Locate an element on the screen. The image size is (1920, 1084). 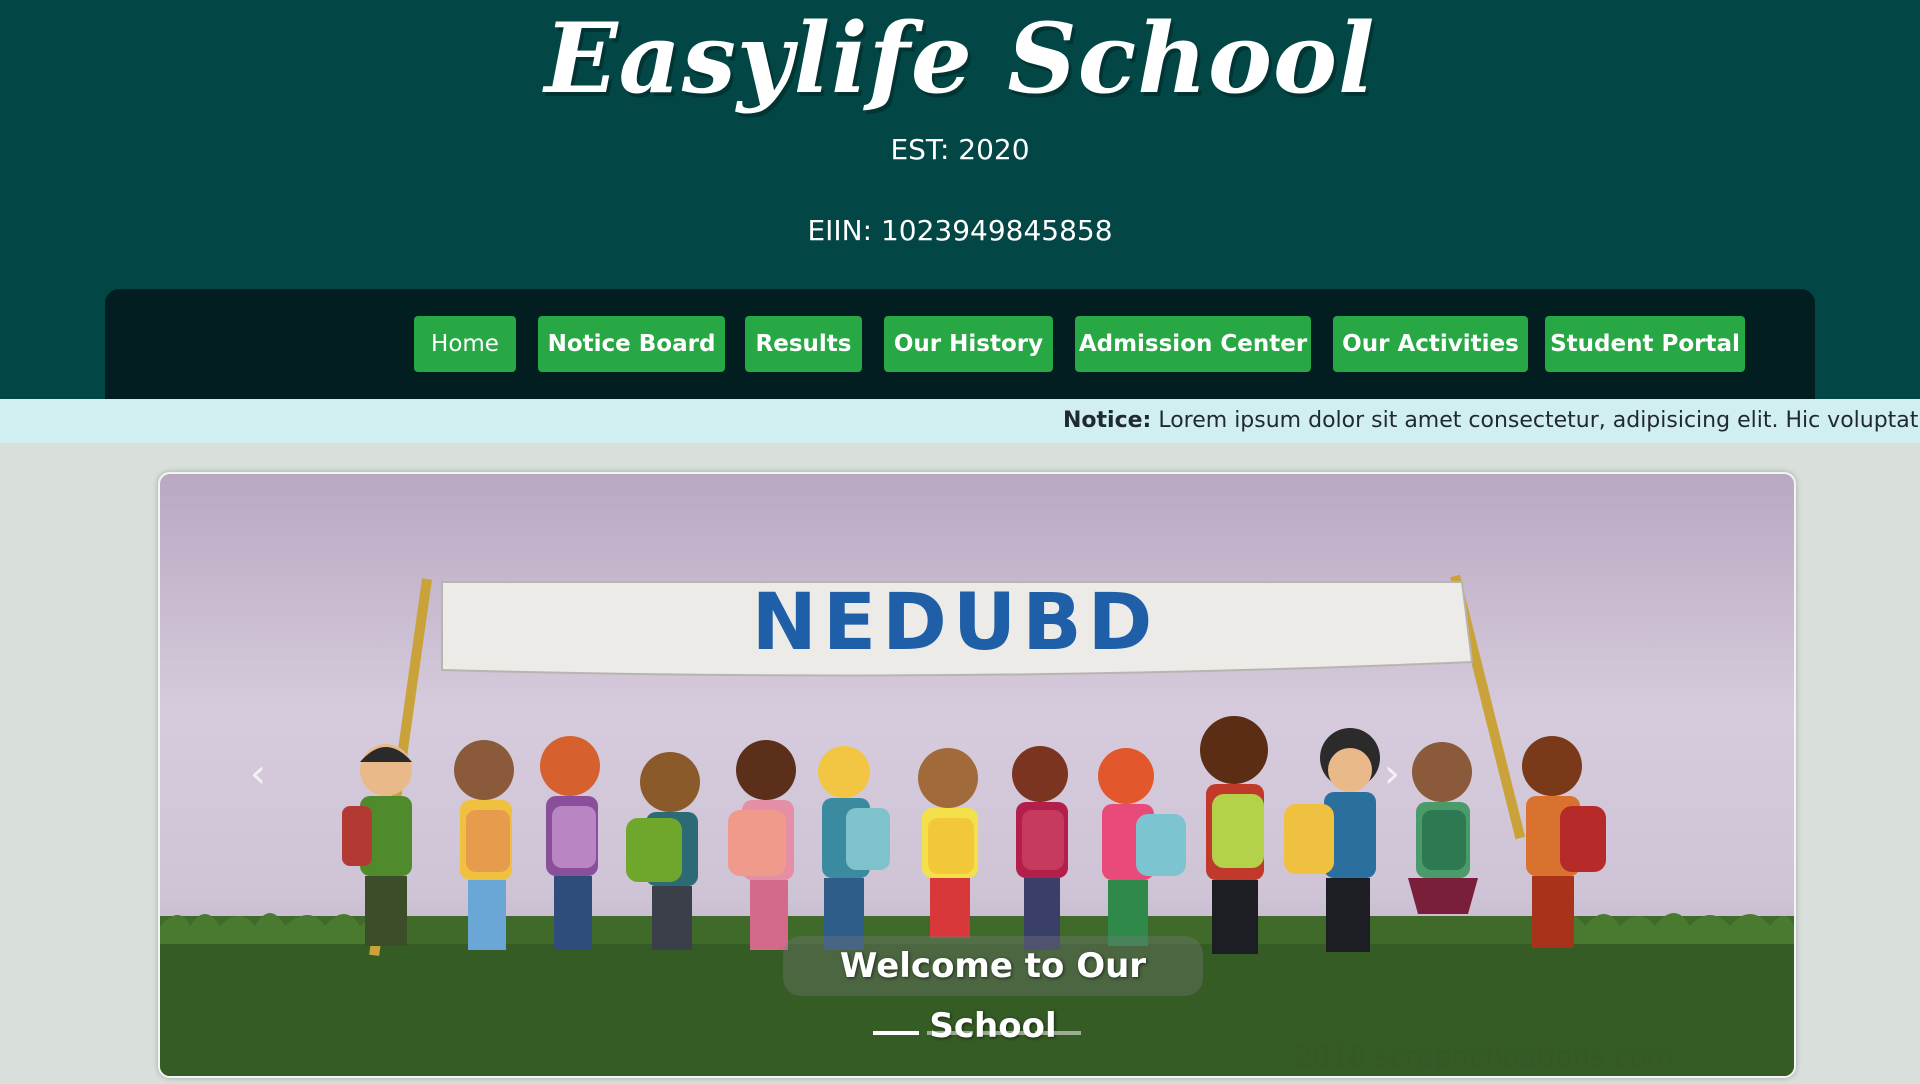
banner-text: NEDUBD is located at coordinates (955, 623).